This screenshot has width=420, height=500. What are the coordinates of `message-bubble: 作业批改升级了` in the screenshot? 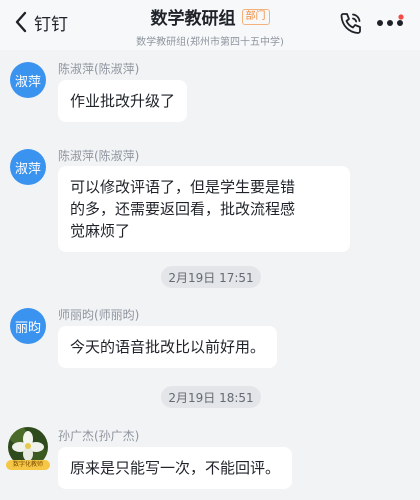 It's located at (123, 101).